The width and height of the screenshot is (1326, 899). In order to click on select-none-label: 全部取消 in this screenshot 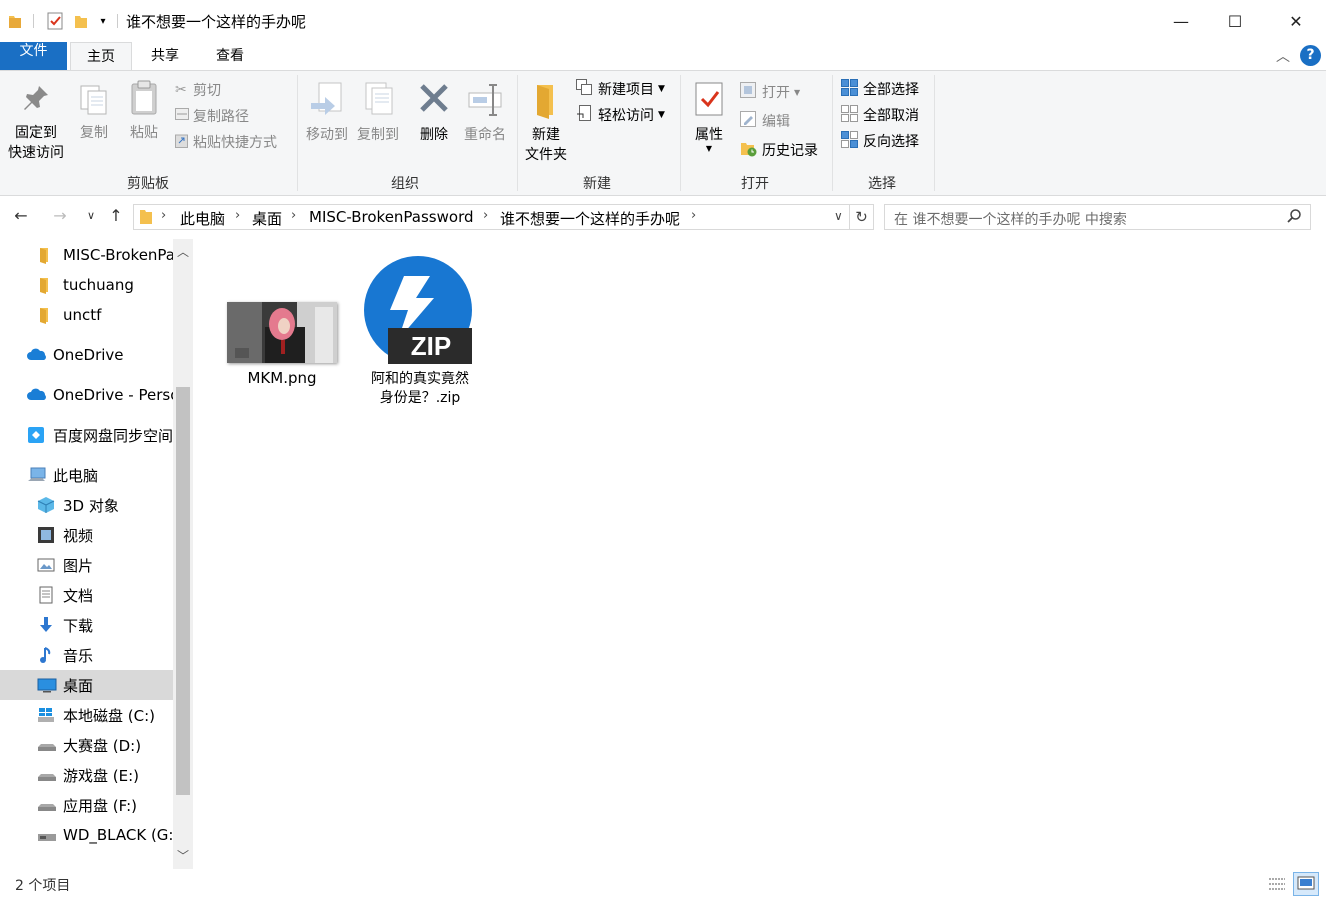, I will do `click(891, 116)`.